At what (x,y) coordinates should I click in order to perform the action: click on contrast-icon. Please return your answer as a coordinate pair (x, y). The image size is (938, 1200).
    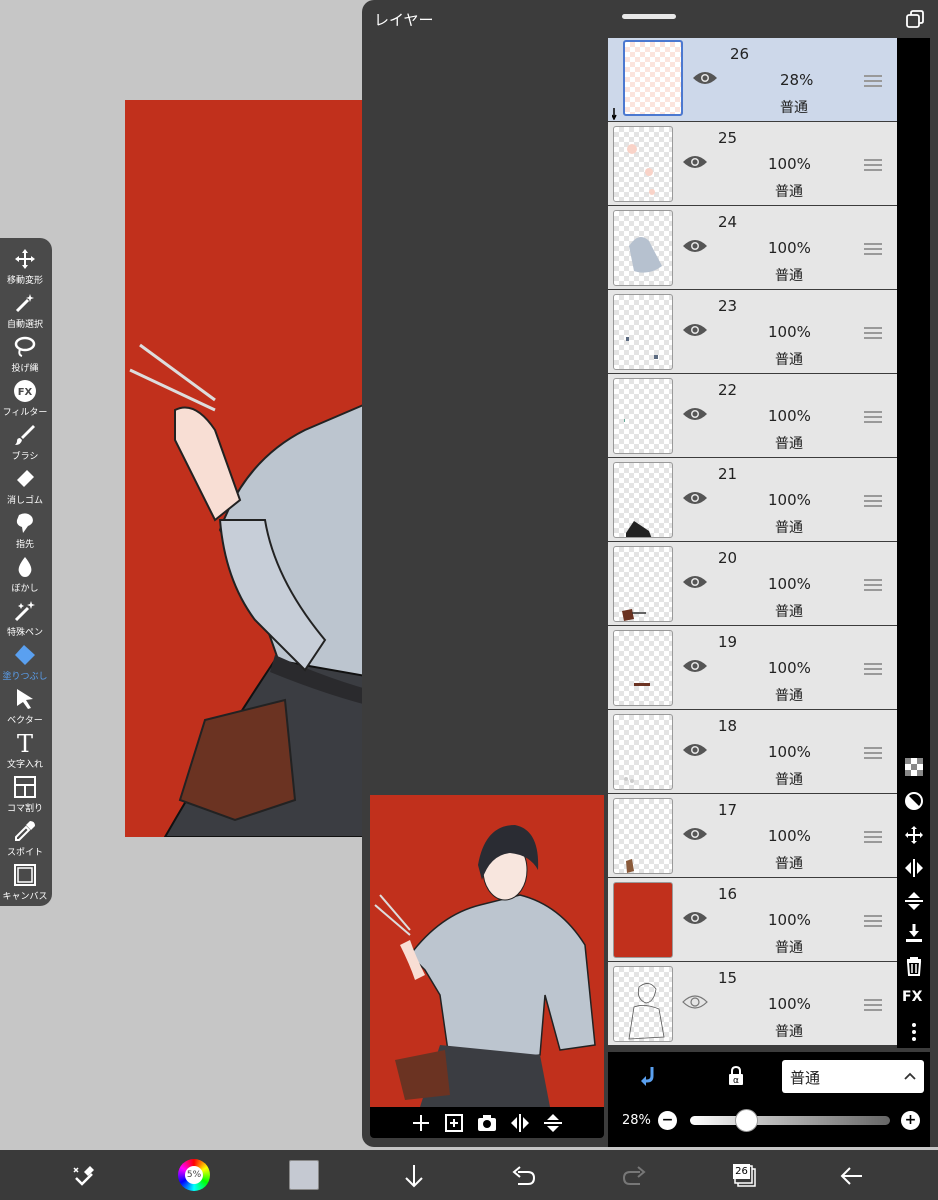
    Looking at the image, I should click on (914, 801).